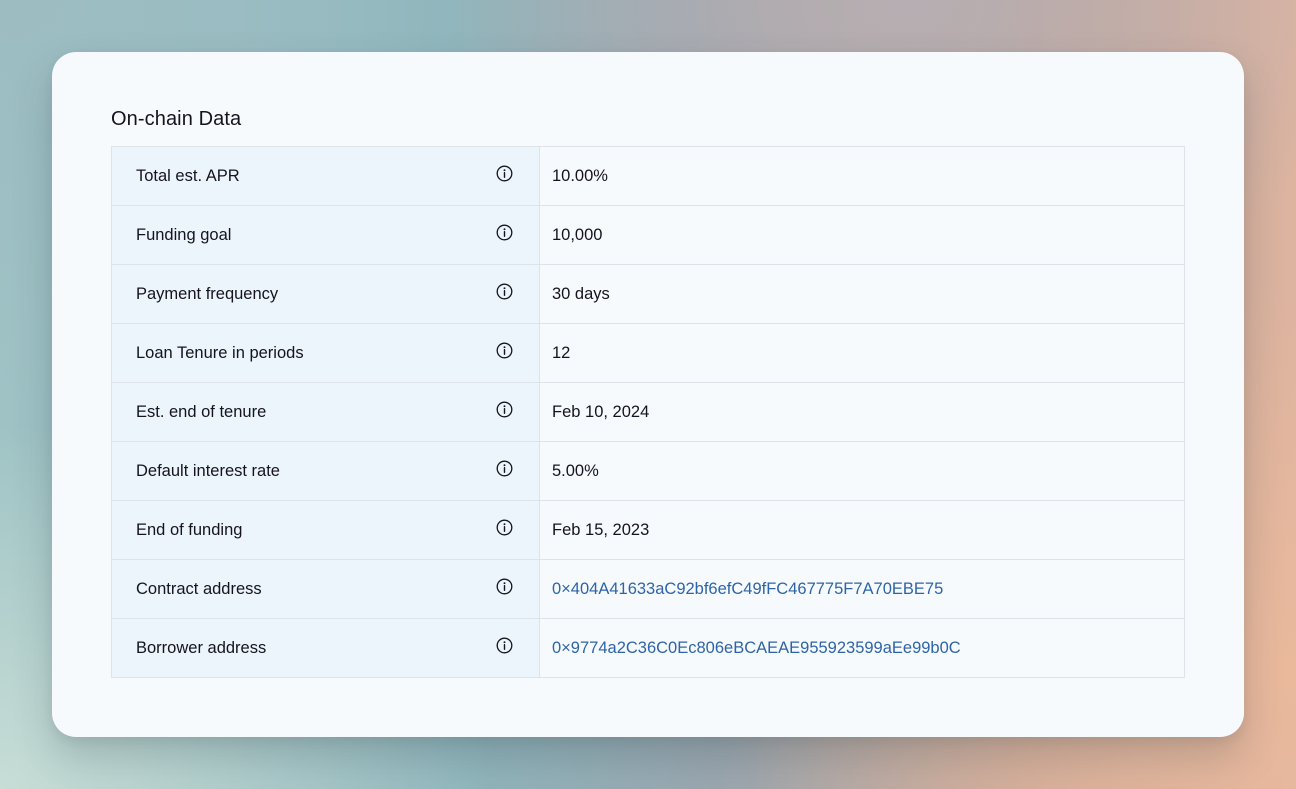 This screenshot has width=1296, height=789. Describe the element at coordinates (862, 353) in the screenshot. I see `row-value-cell: 12` at that location.